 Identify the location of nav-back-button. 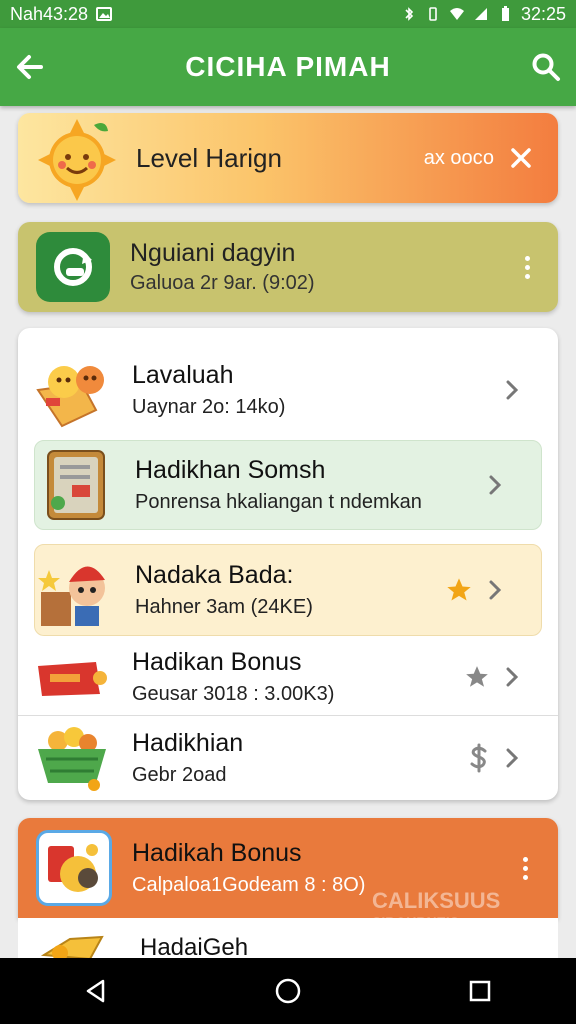
(96, 991).